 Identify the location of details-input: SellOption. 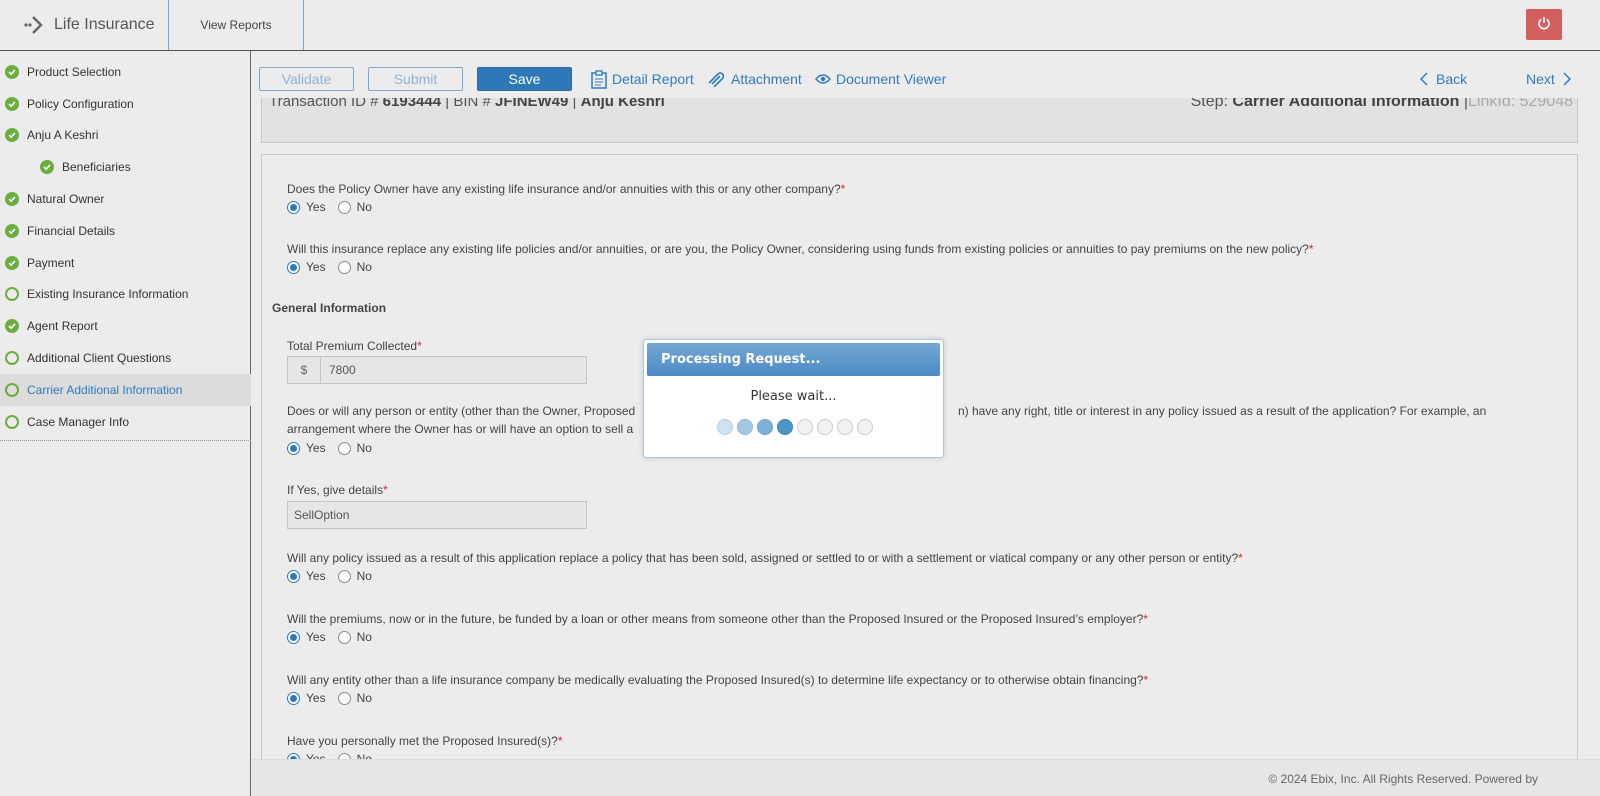
(437, 515).